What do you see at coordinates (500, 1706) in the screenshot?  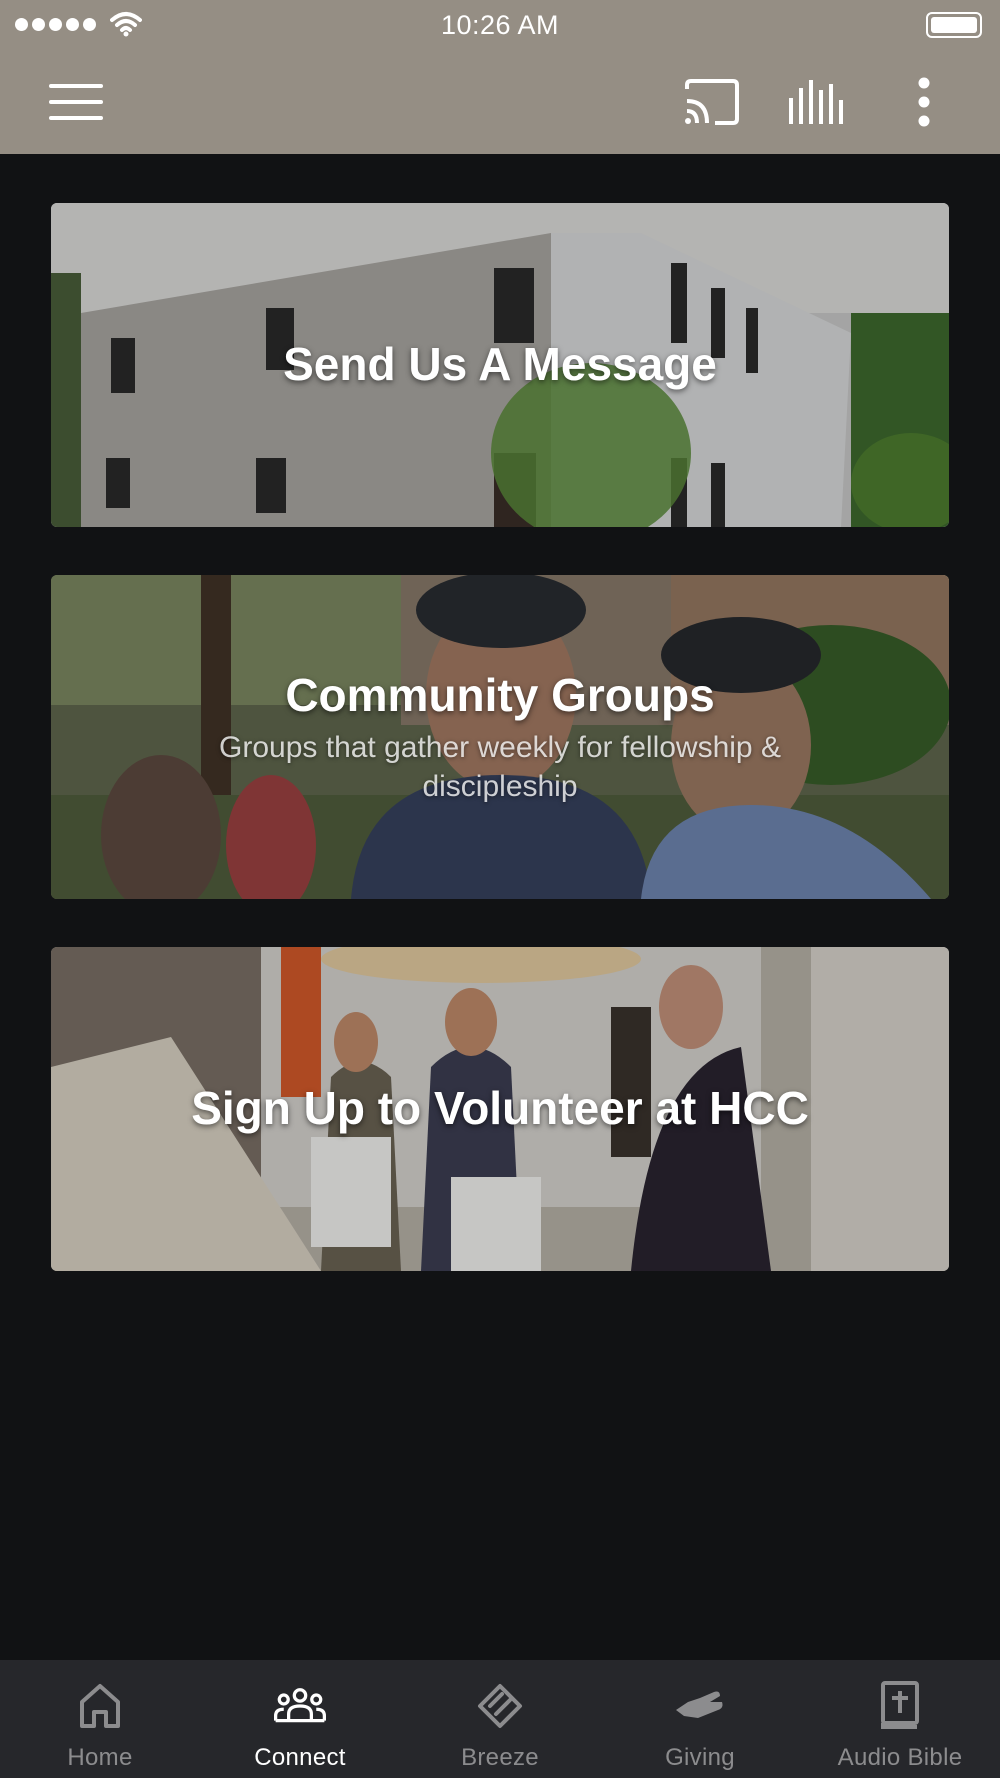 I see `breeze-icon` at bounding box center [500, 1706].